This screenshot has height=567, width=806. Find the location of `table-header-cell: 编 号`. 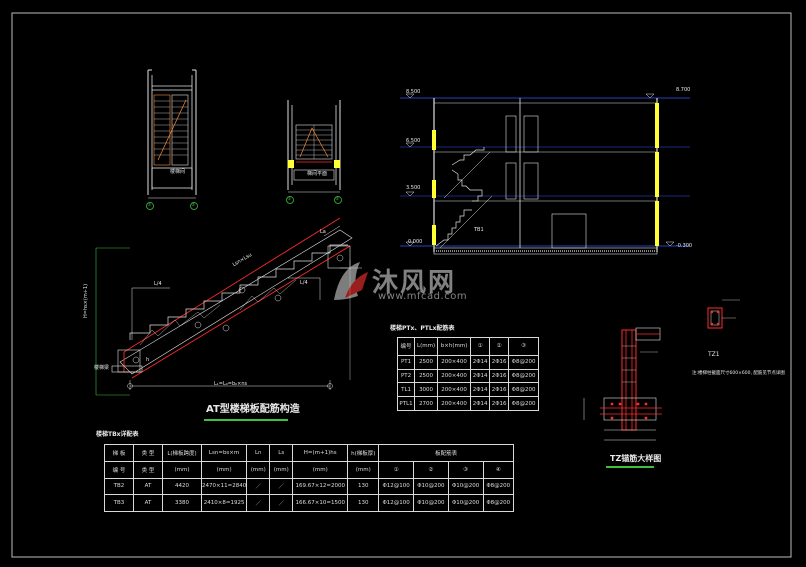

table-header-cell: 编 号 is located at coordinates (119, 469).